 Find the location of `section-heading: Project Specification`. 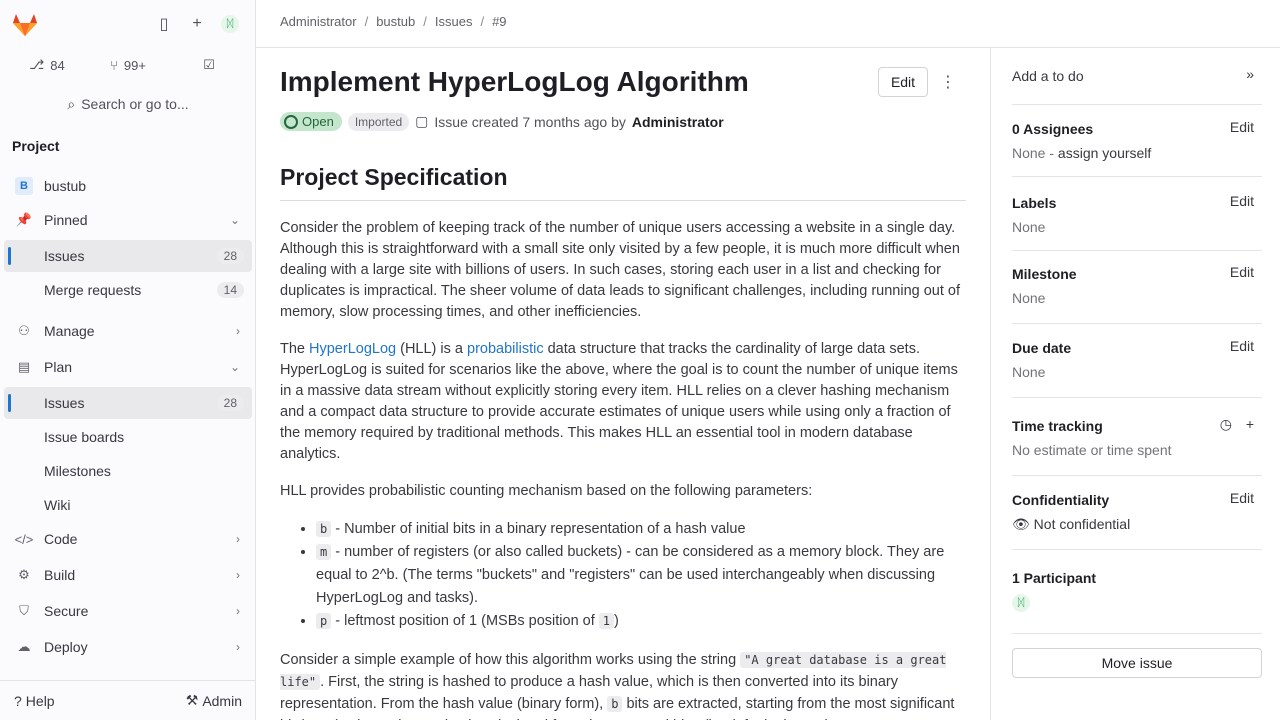

section-heading: Project Specification is located at coordinates (394, 177).